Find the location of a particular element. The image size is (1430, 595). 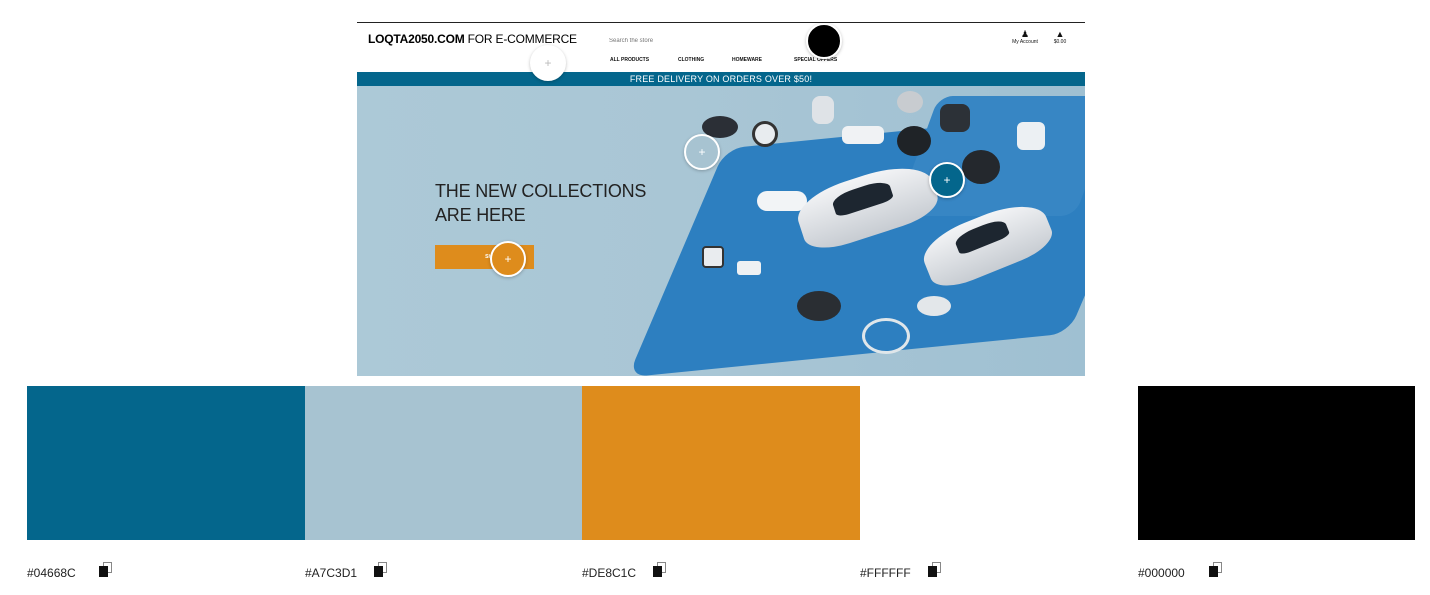

headline-line-2: ARE HERE is located at coordinates (480, 215).